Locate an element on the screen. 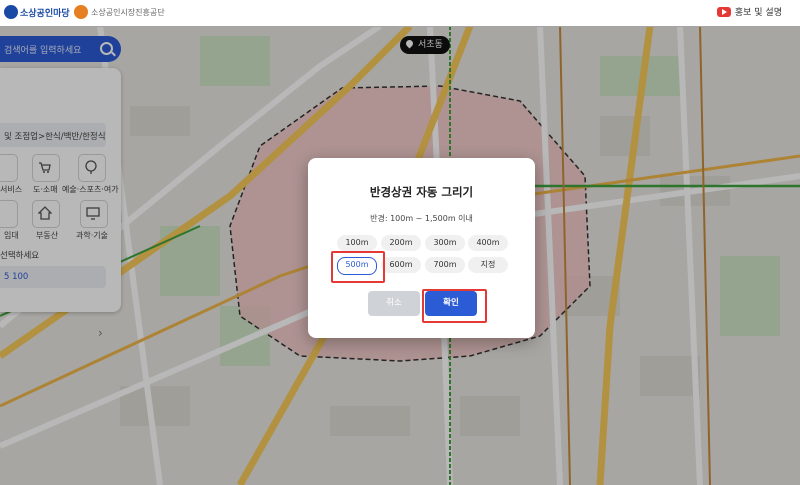  logo-text: 소상공인마당 is located at coordinates (45, 12).